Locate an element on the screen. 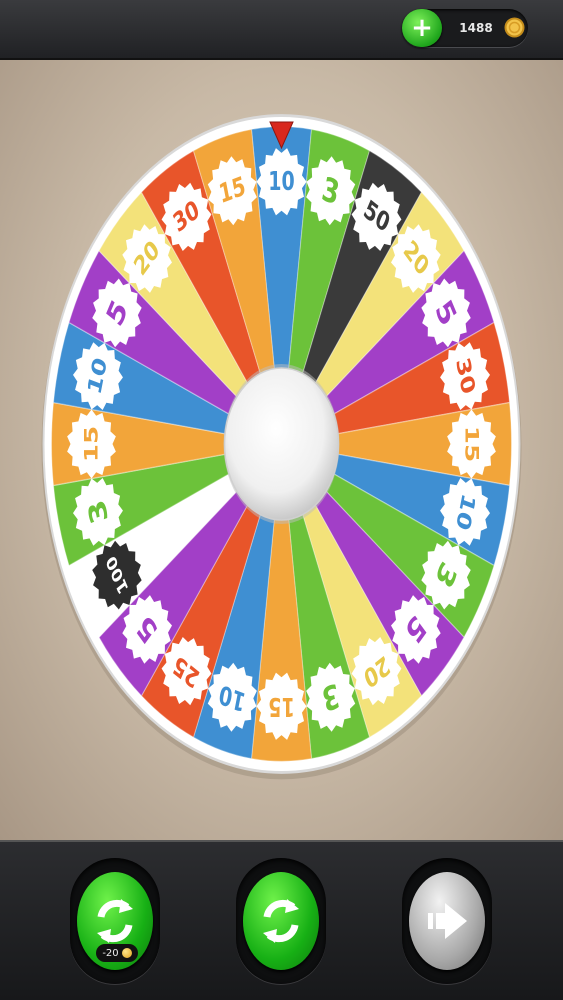  spin-cost-badge: -20 is located at coordinates (117, 953).